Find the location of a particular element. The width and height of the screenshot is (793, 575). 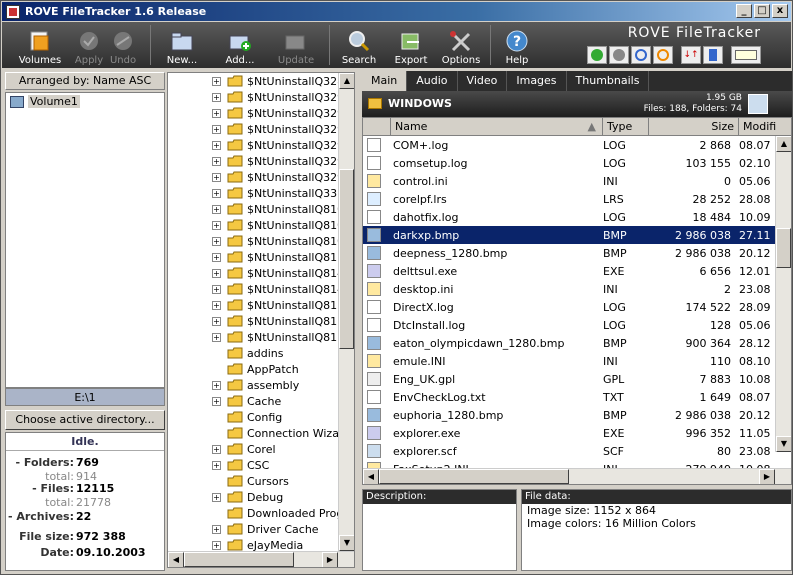

forward-button is located at coordinates (619, 55).